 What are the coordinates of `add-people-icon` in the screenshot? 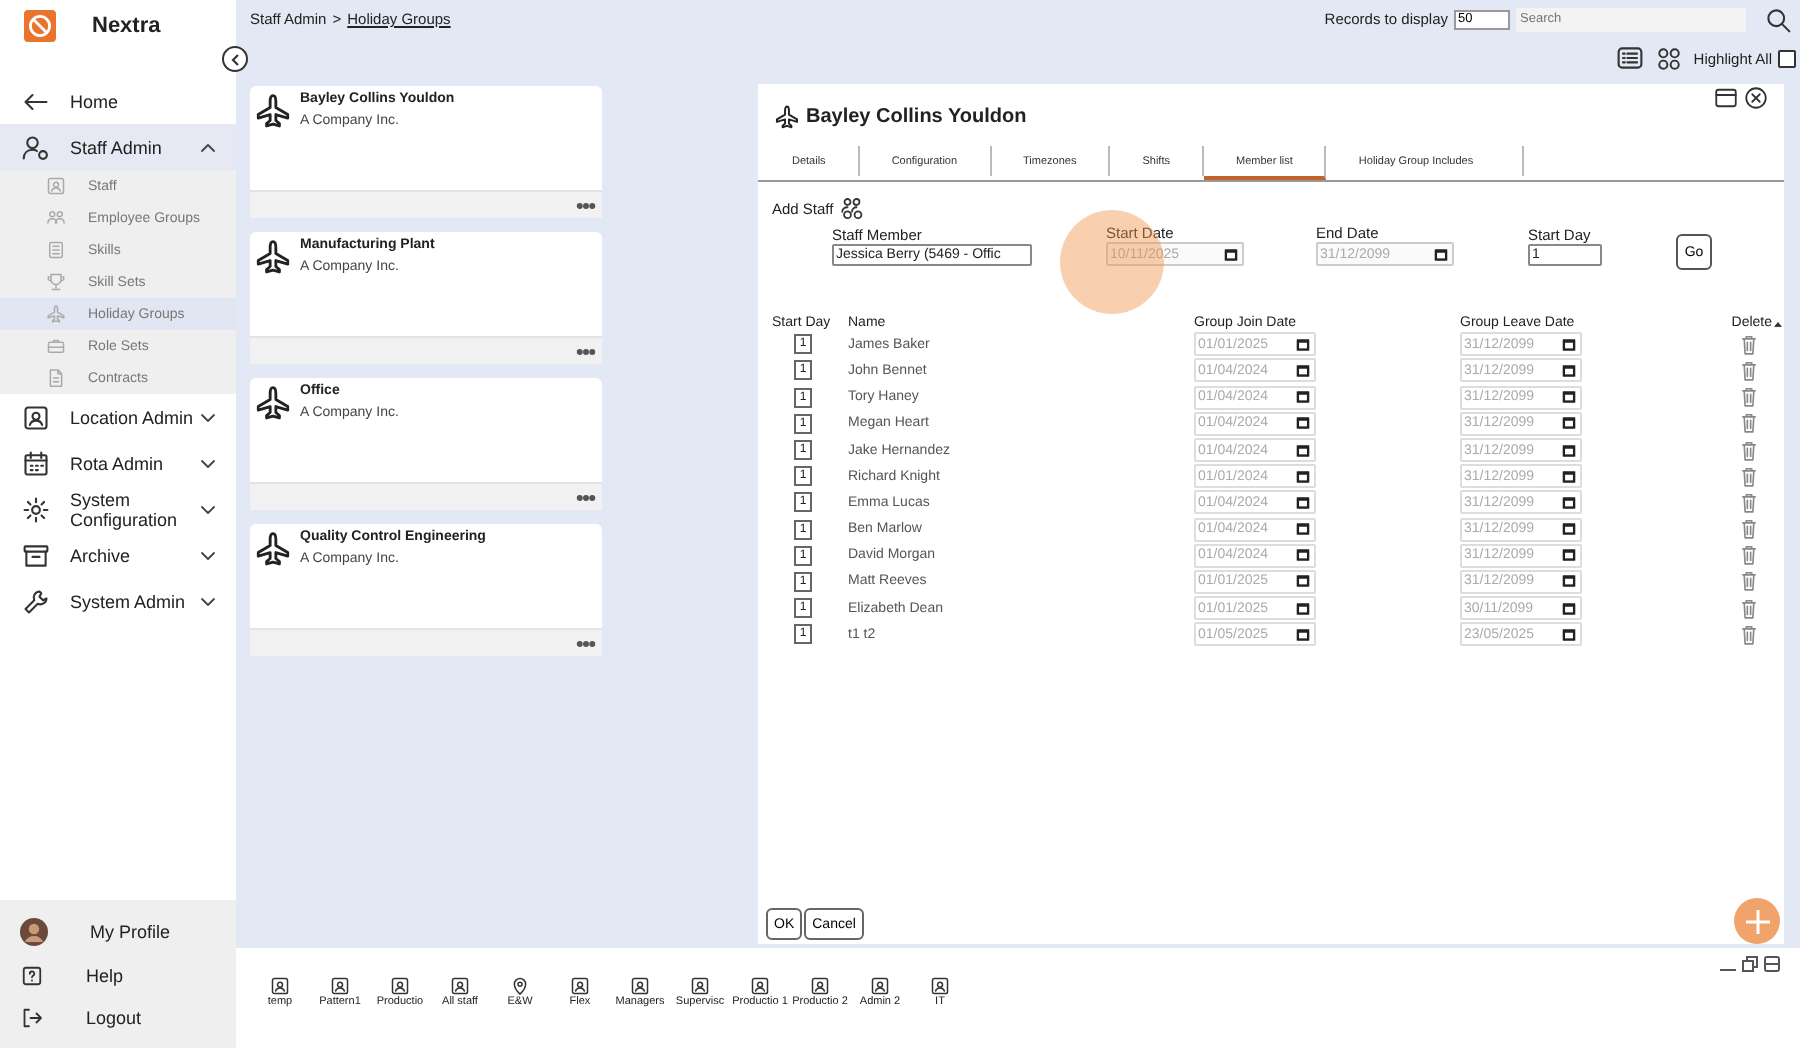 It's located at (851, 208).